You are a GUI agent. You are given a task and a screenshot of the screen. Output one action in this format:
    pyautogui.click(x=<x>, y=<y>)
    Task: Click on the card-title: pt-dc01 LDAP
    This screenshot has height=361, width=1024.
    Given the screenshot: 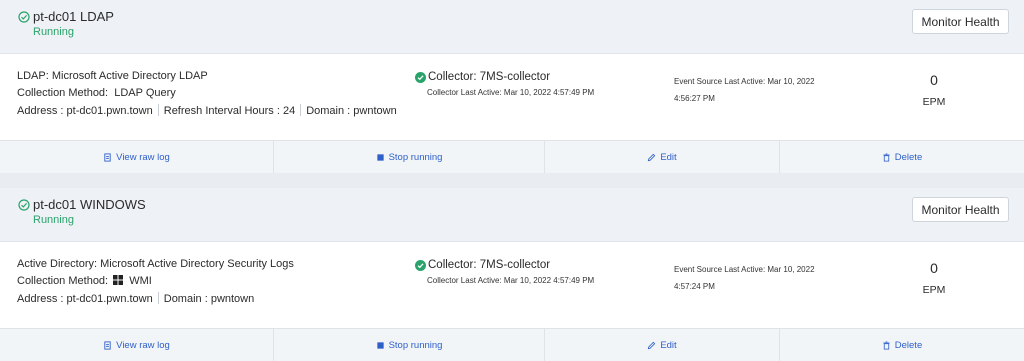 What is the action you would take?
    pyautogui.click(x=73, y=16)
    